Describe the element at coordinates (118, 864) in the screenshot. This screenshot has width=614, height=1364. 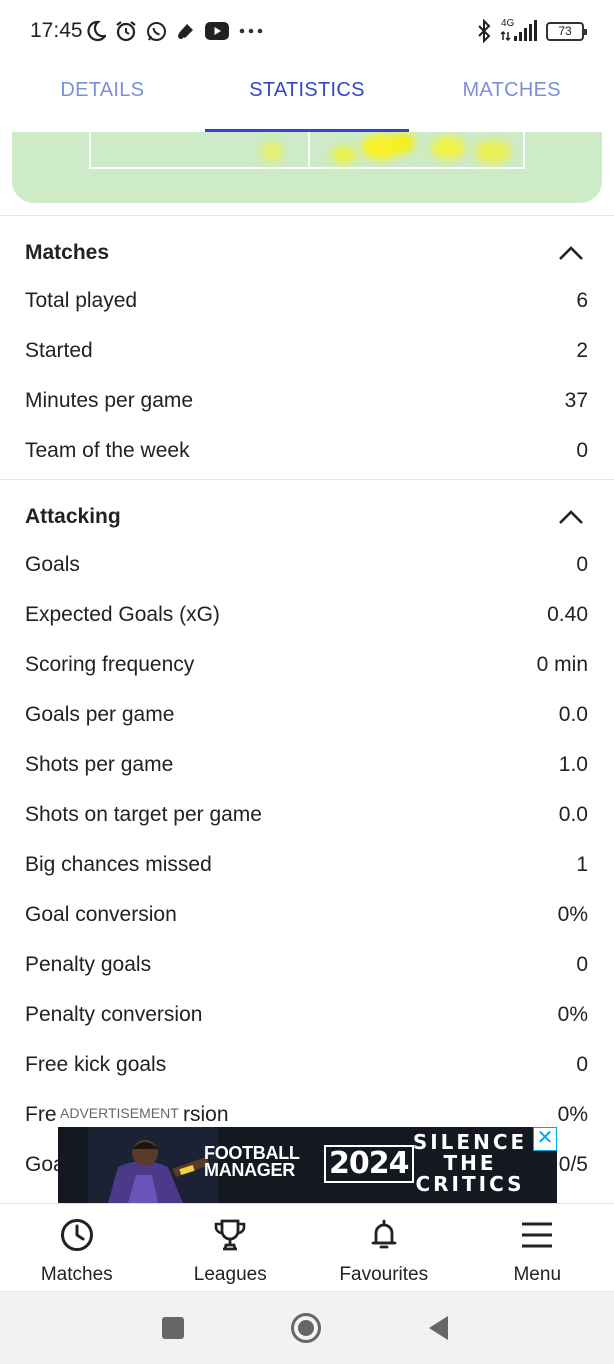
I see `stat-label: Big chances missed` at that location.